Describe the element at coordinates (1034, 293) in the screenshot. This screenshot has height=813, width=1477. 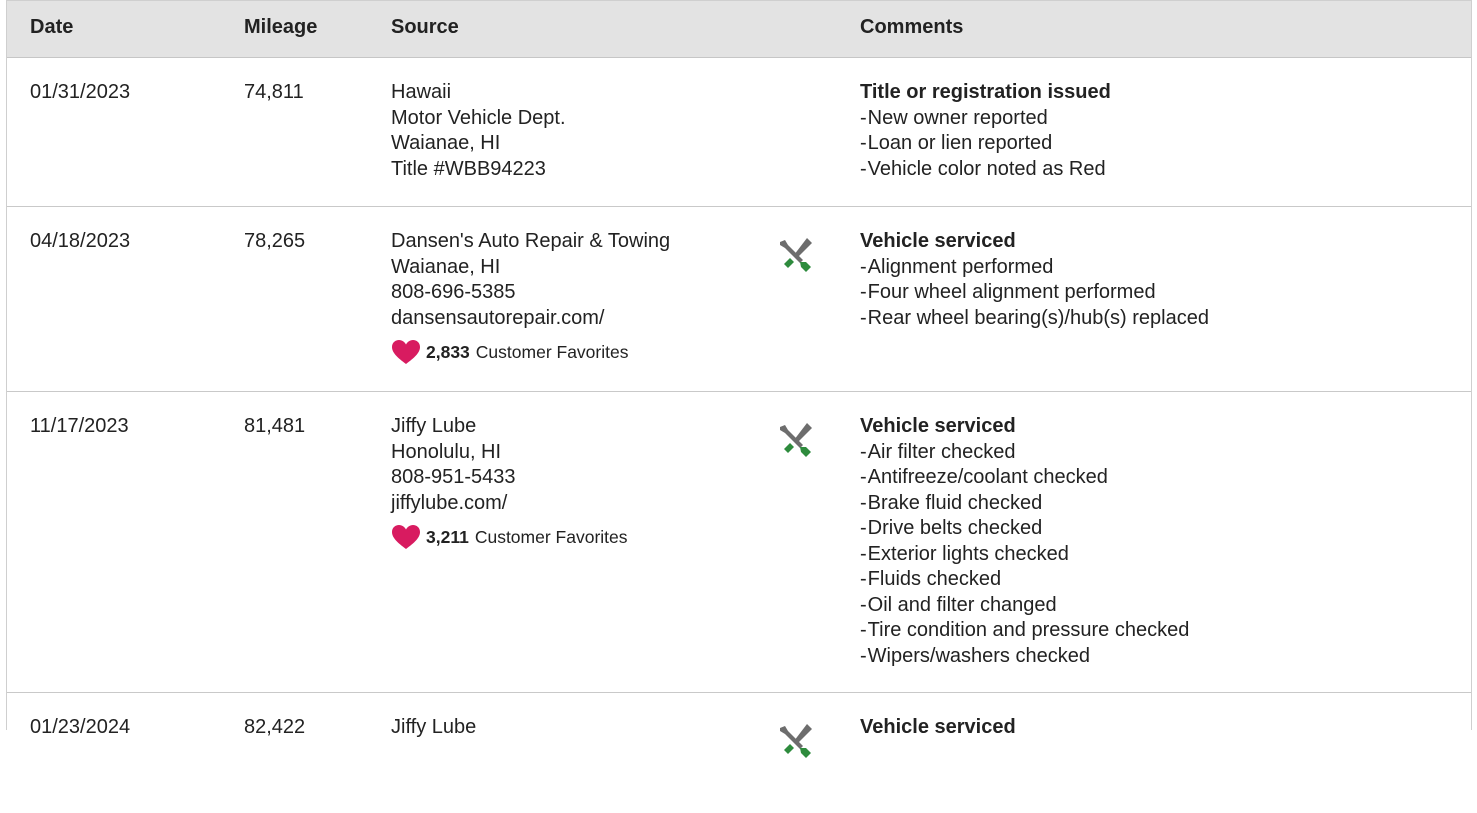
I see `comment-item: Four wheel alignment performed` at that location.